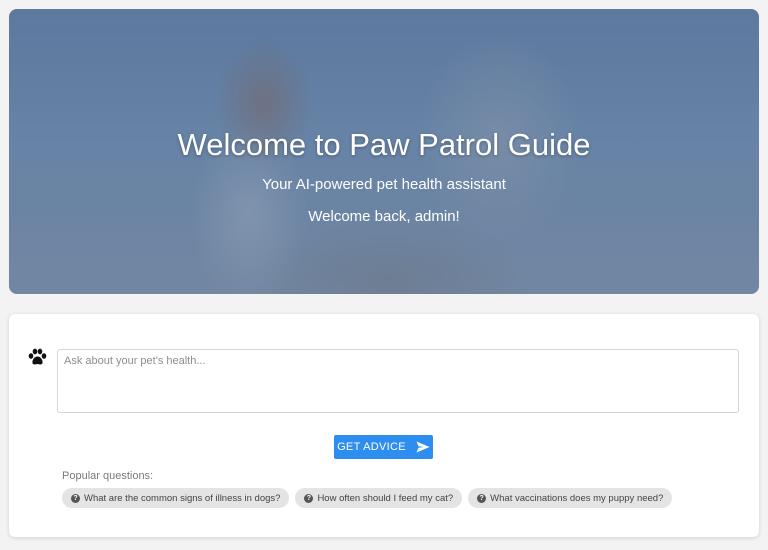 Image resolution: width=768 pixels, height=550 pixels. Describe the element at coordinates (384, 216) in the screenshot. I see `welcome-message: Welcome back, admin!` at that location.